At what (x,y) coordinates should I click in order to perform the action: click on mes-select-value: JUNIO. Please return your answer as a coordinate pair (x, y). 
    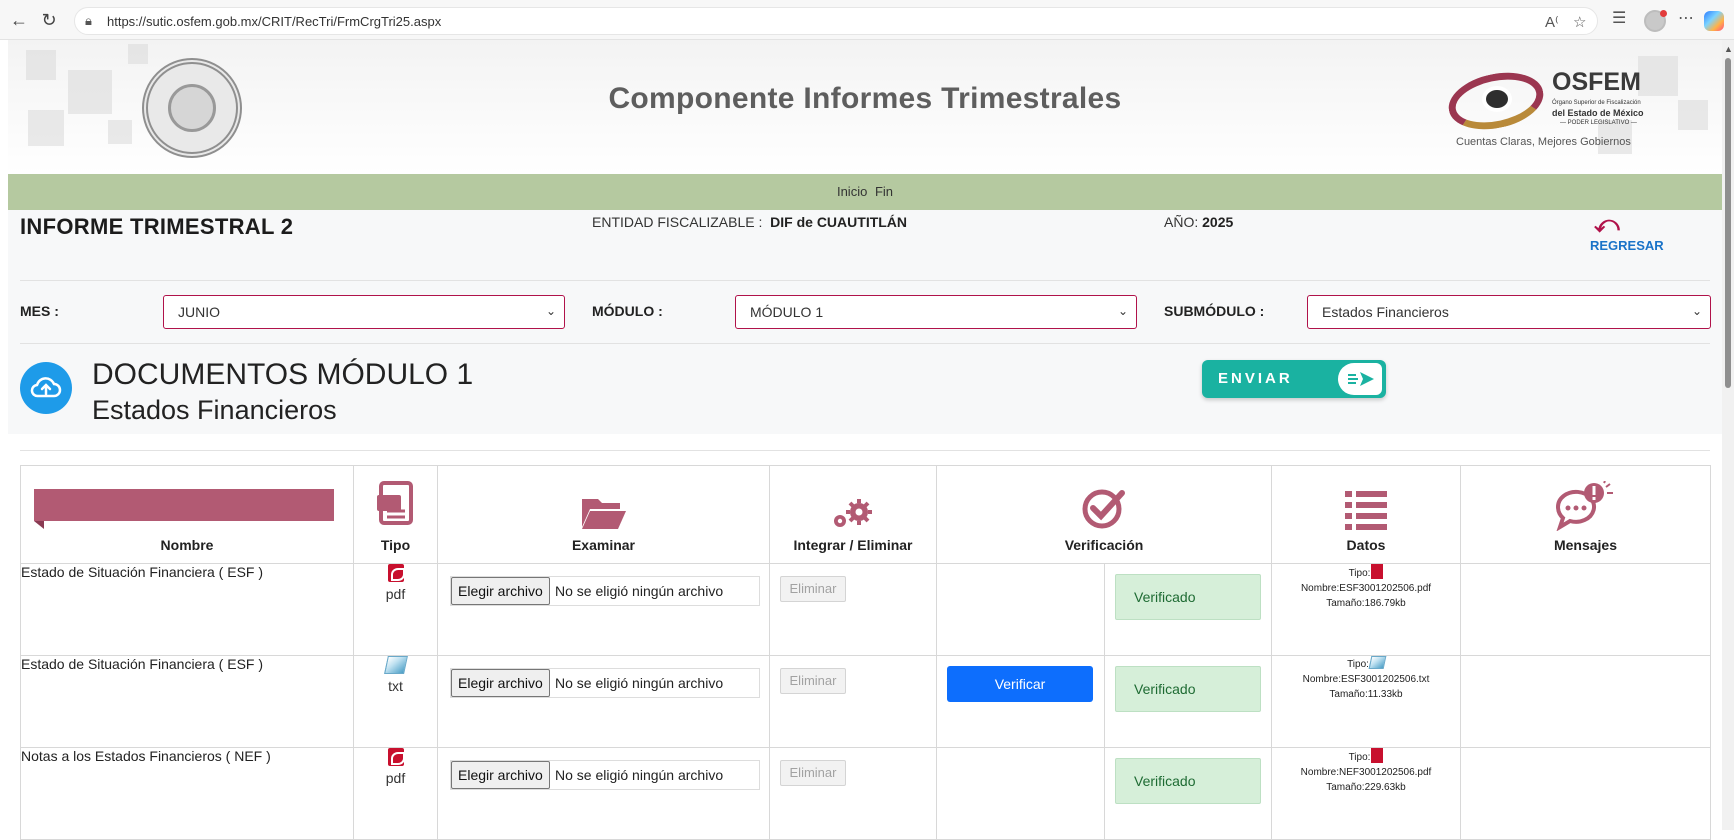
    Looking at the image, I should click on (199, 312).